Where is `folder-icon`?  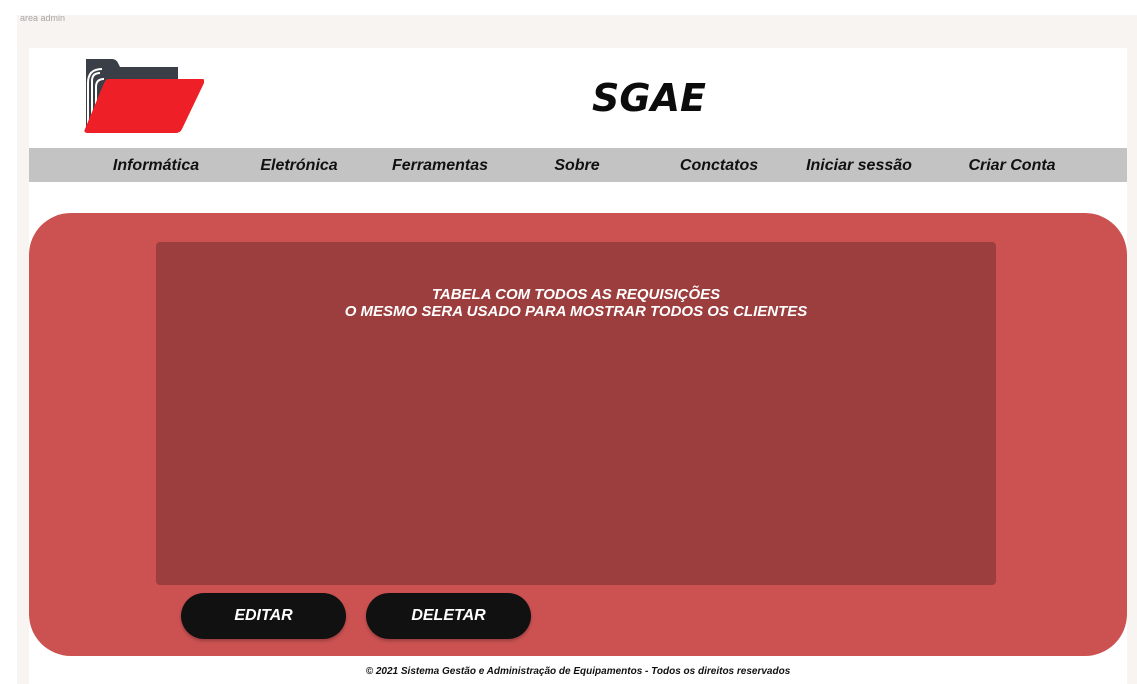
folder-icon is located at coordinates (143, 96).